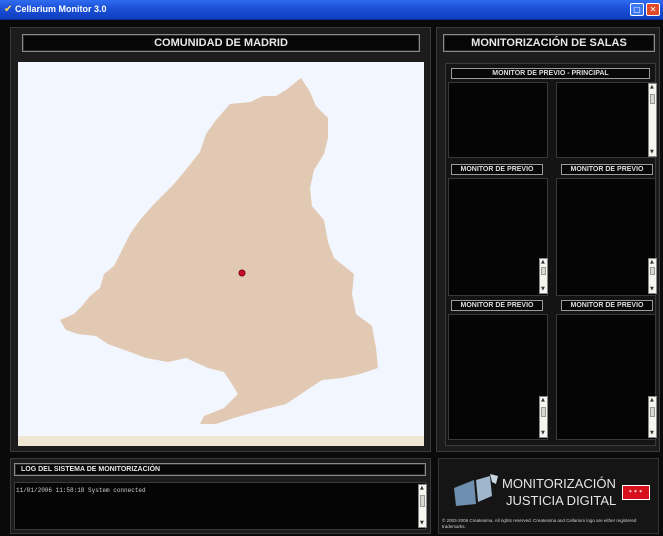 This screenshot has width=663, height=536. I want to click on main-monitor-header: MONITOR DE PREVIO - PRINCIPAL, so click(550, 73).